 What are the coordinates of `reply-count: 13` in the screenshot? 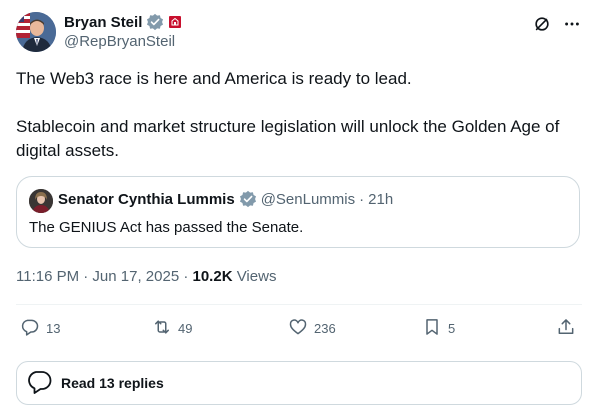 It's located at (53, 328).